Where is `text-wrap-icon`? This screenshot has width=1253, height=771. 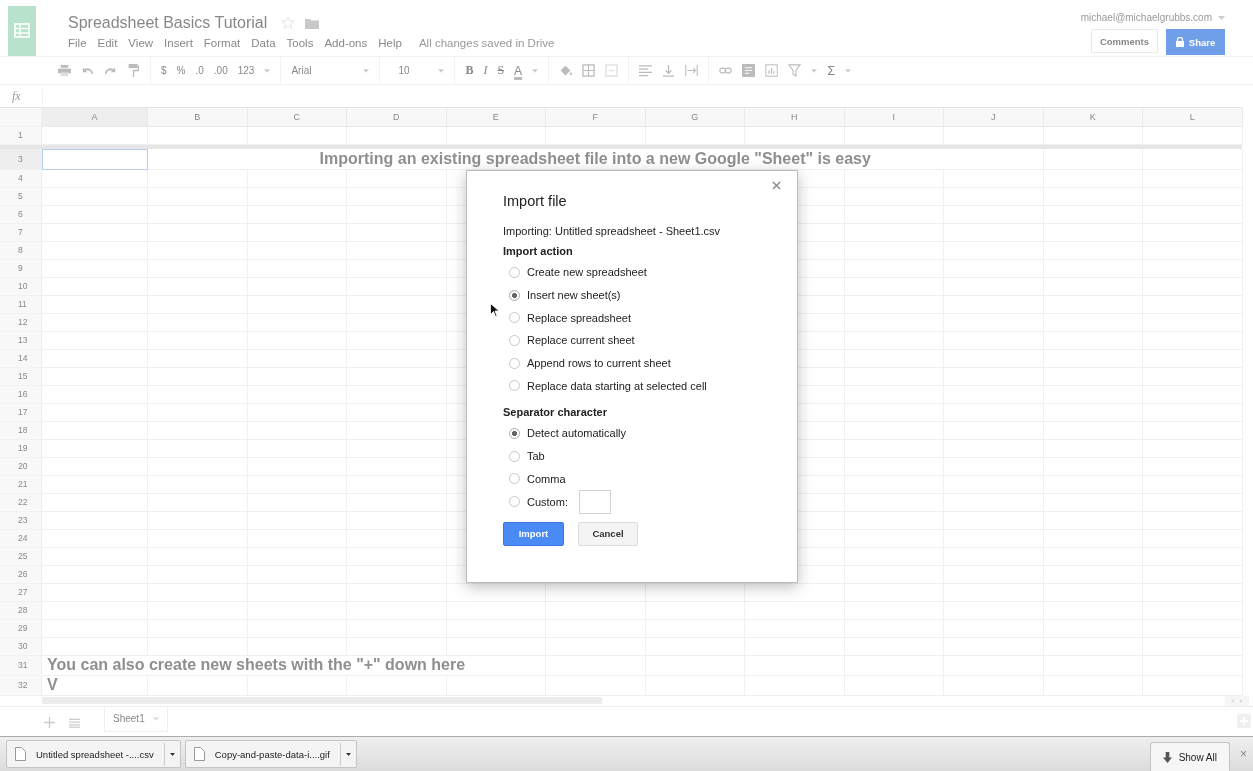 text-wrap-icon is located at coordinates (692, 71).